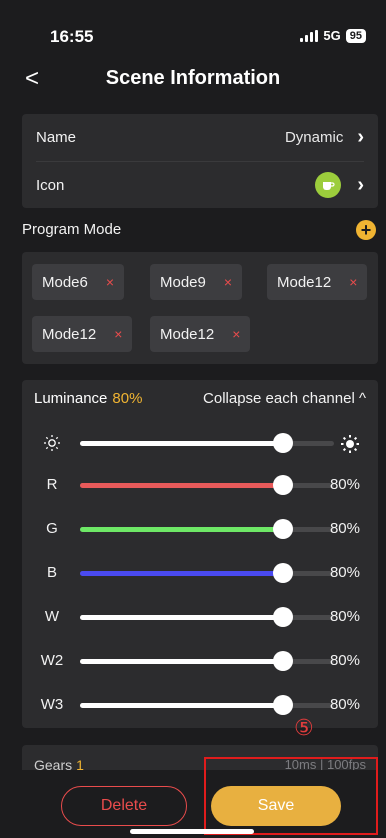 The image size is (386, 838). What do you see at coordinates (366, 230) in the screenshot?
I see `add-mode-button: +` at bounding box center [366, 230].